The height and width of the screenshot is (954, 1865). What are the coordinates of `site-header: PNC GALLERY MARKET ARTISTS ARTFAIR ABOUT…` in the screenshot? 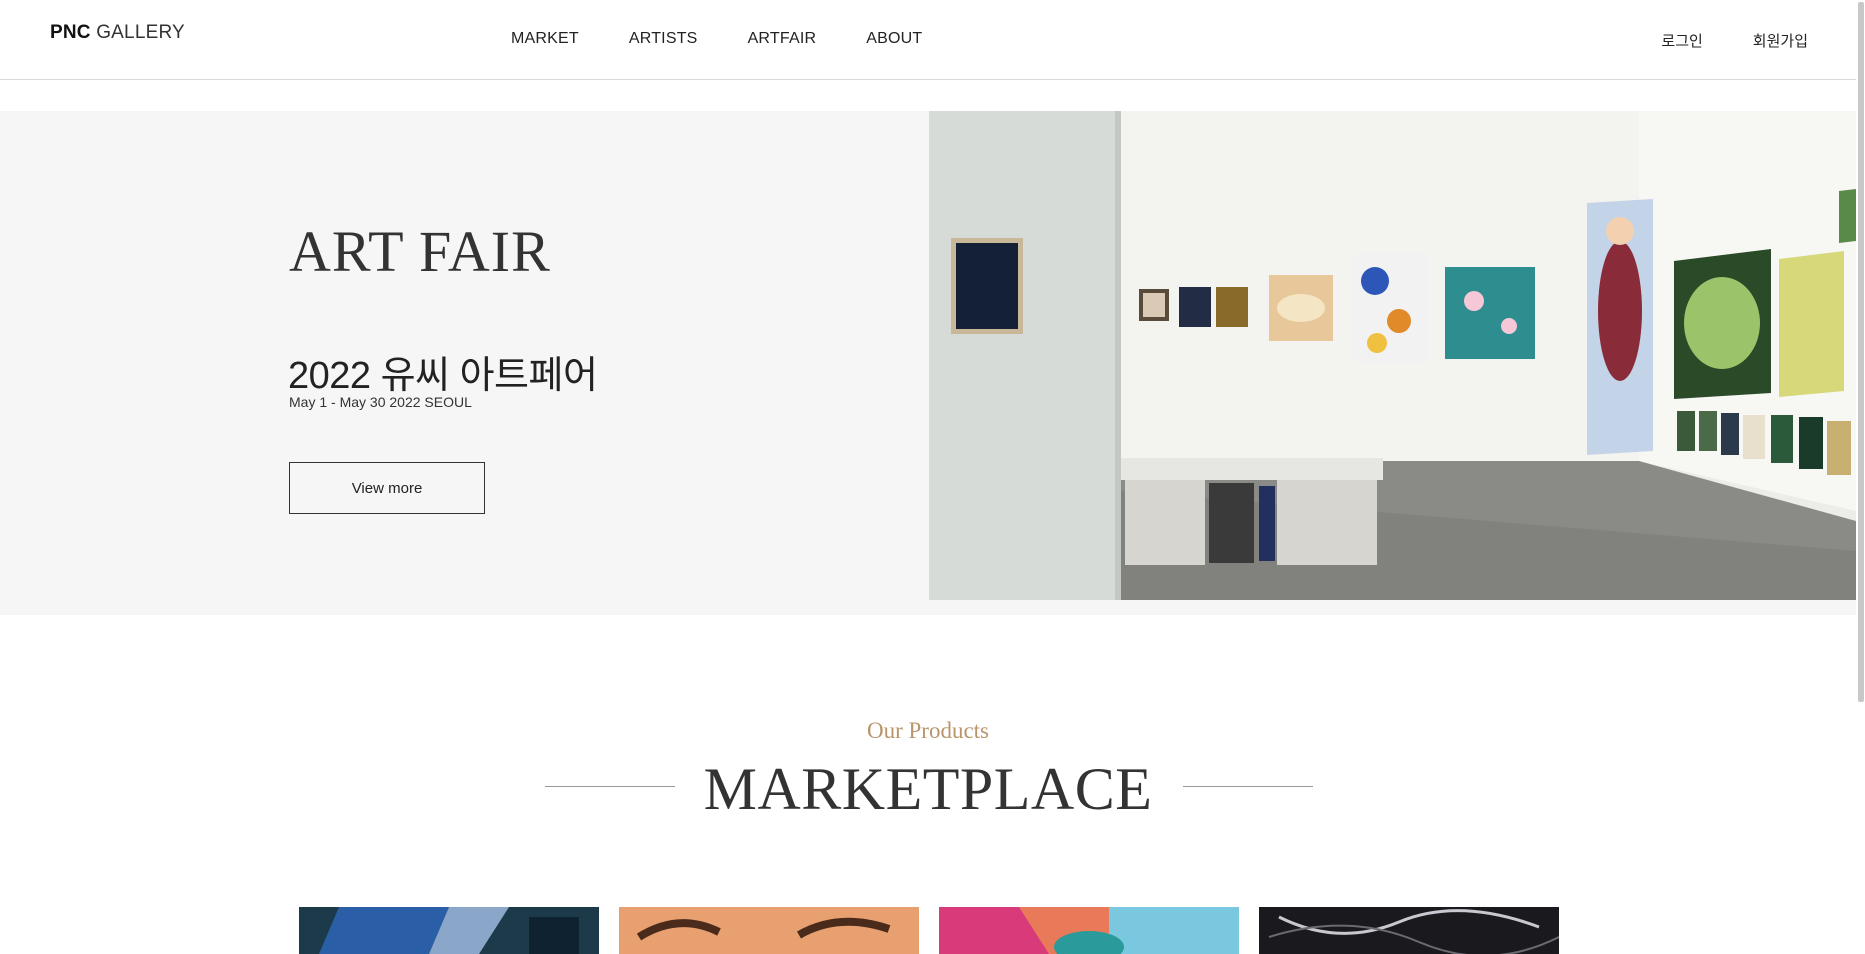 It's located at (932, 40).